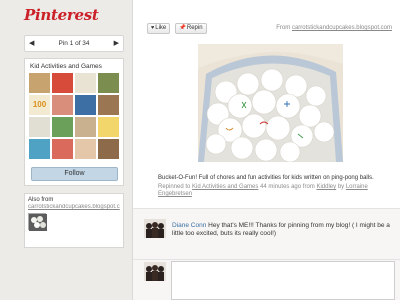  What do you see at coordinates (74, 174) in the screenshot?
I see `follow-button: Follow` at bounding box center [74, 174].